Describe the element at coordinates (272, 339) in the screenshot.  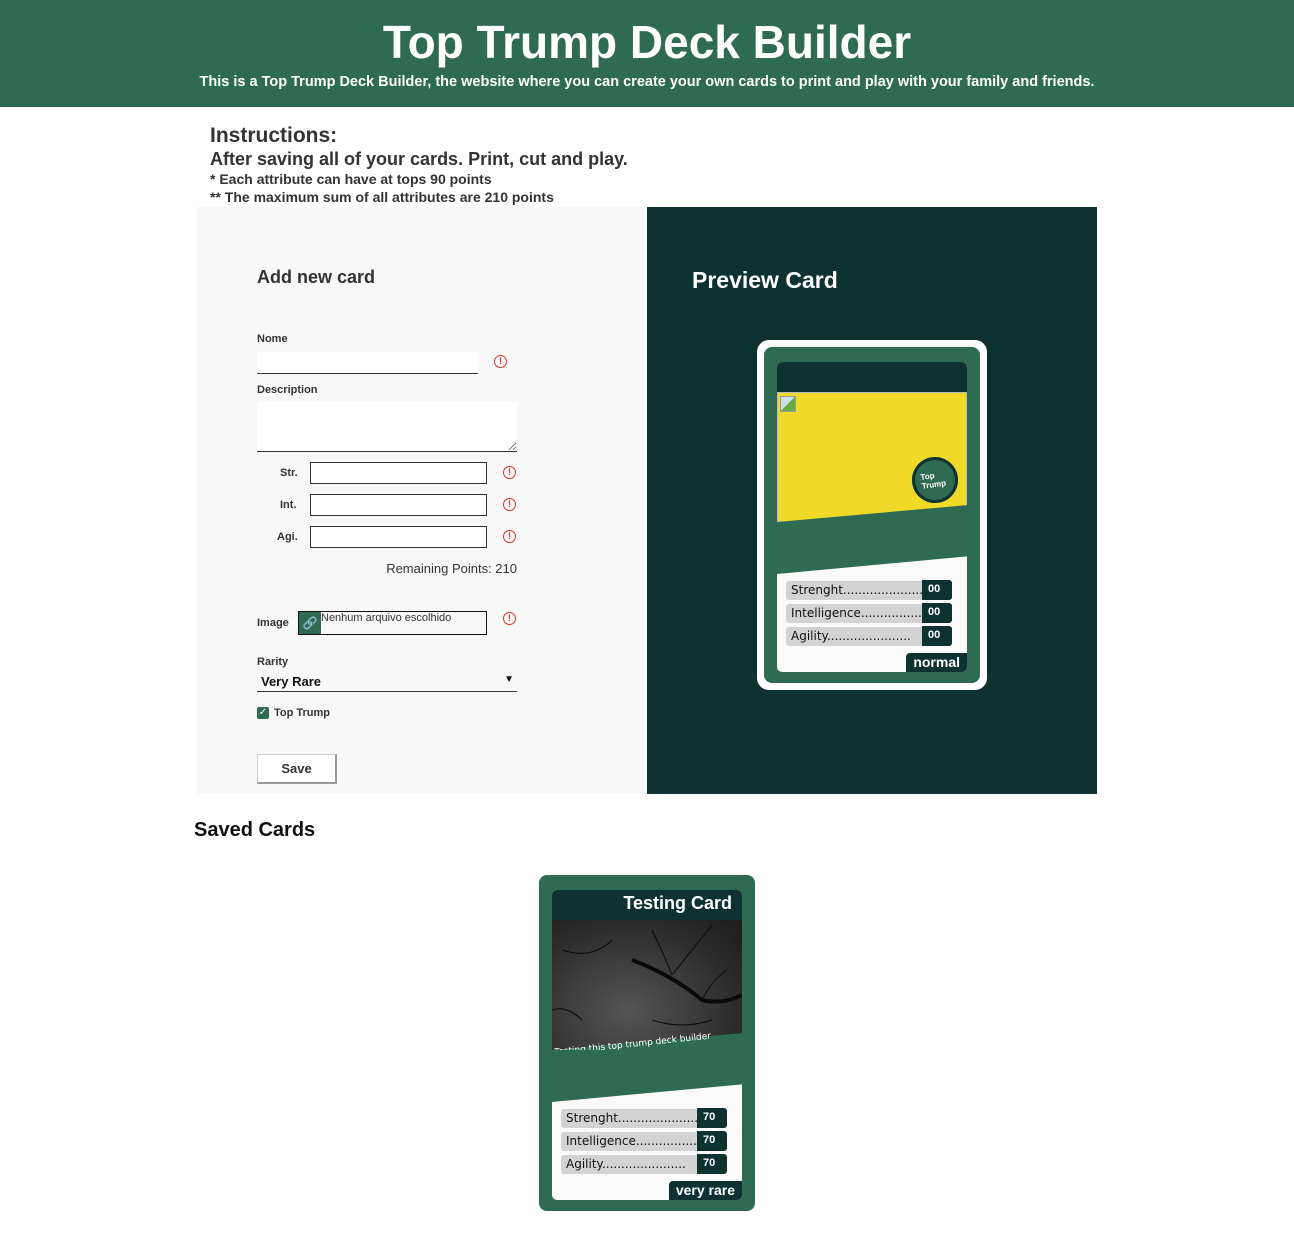
I see `name-label: Nome` at that location.